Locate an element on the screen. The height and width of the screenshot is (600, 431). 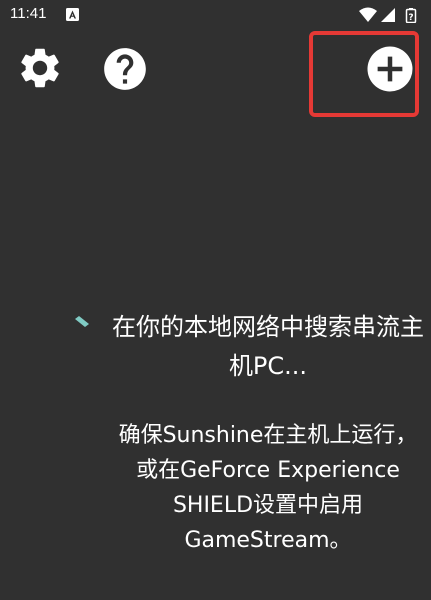
wifi-icon is located at coordinates (368, 14).